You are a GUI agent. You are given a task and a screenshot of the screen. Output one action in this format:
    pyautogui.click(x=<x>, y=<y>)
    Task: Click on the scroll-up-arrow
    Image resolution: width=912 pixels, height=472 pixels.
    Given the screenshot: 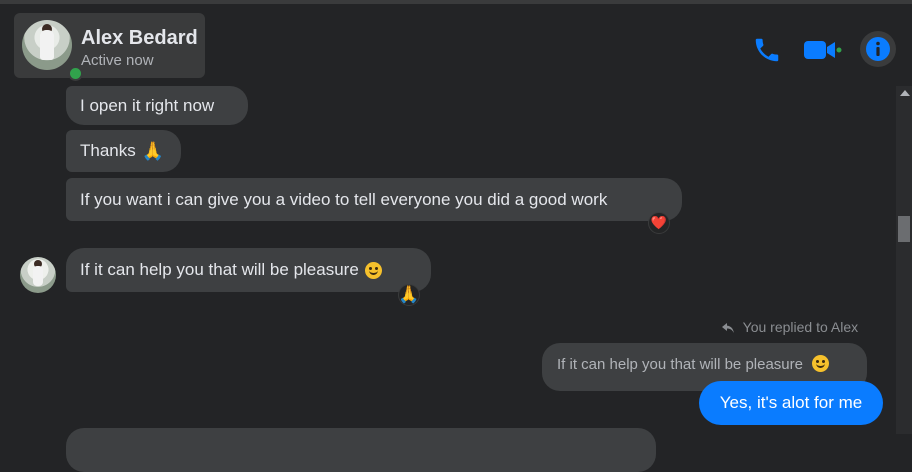 What is the action you would take?
    pyautogui.click(x=905, y=93)
    